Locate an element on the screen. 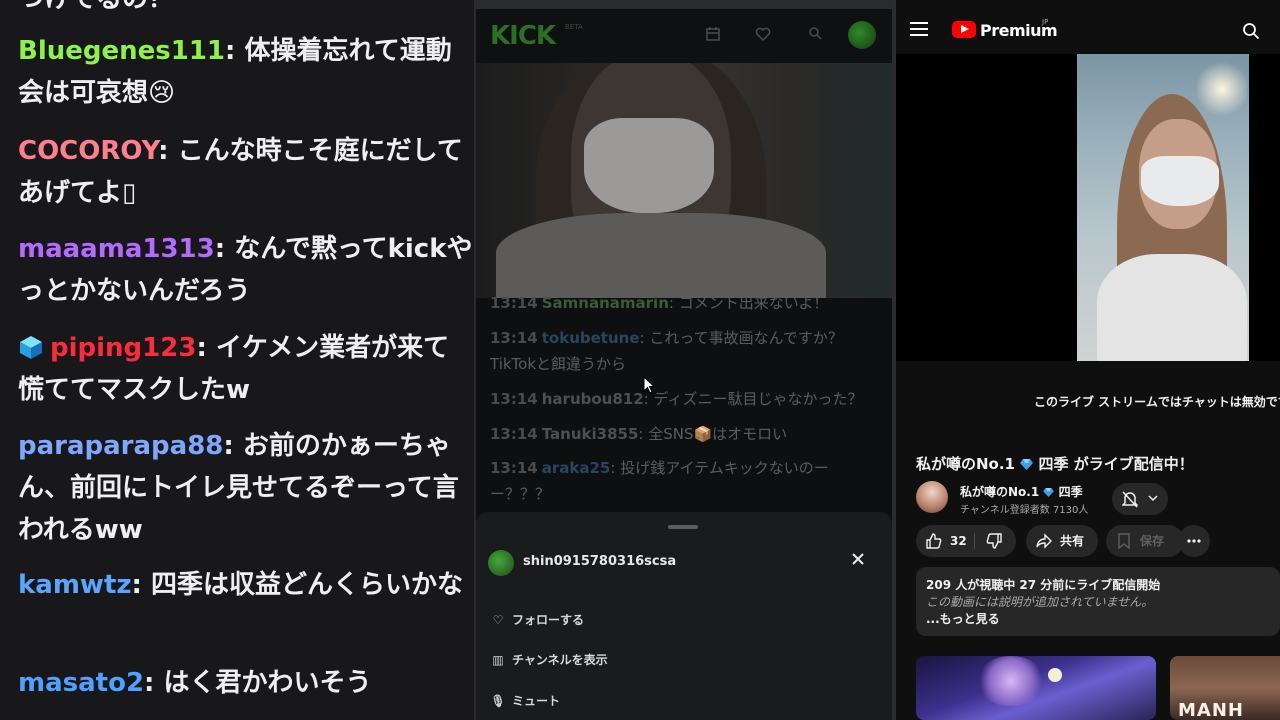 Image resolution: width=1280 pixels, height=720 pixels. menu-icon is located at coordinates (919, 29).